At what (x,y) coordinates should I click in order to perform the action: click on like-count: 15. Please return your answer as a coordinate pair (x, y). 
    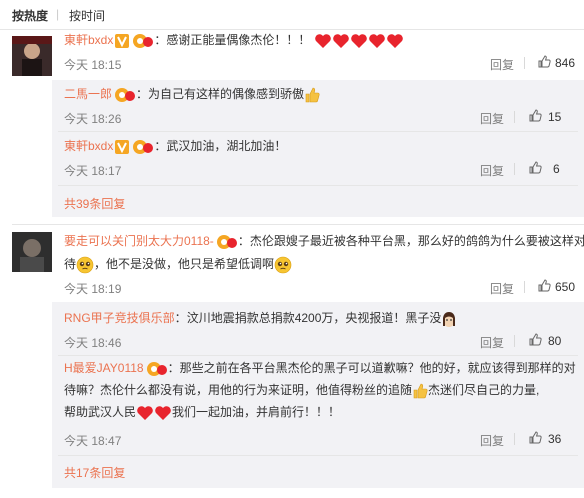
    Looking at the image, I should click on (555, 117).